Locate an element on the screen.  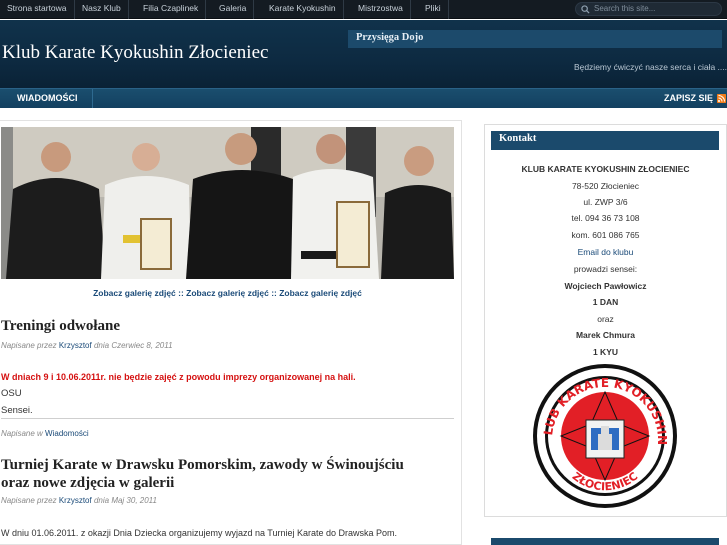
sensei-rank: 1 DAN is located at coordinates (605, 302).